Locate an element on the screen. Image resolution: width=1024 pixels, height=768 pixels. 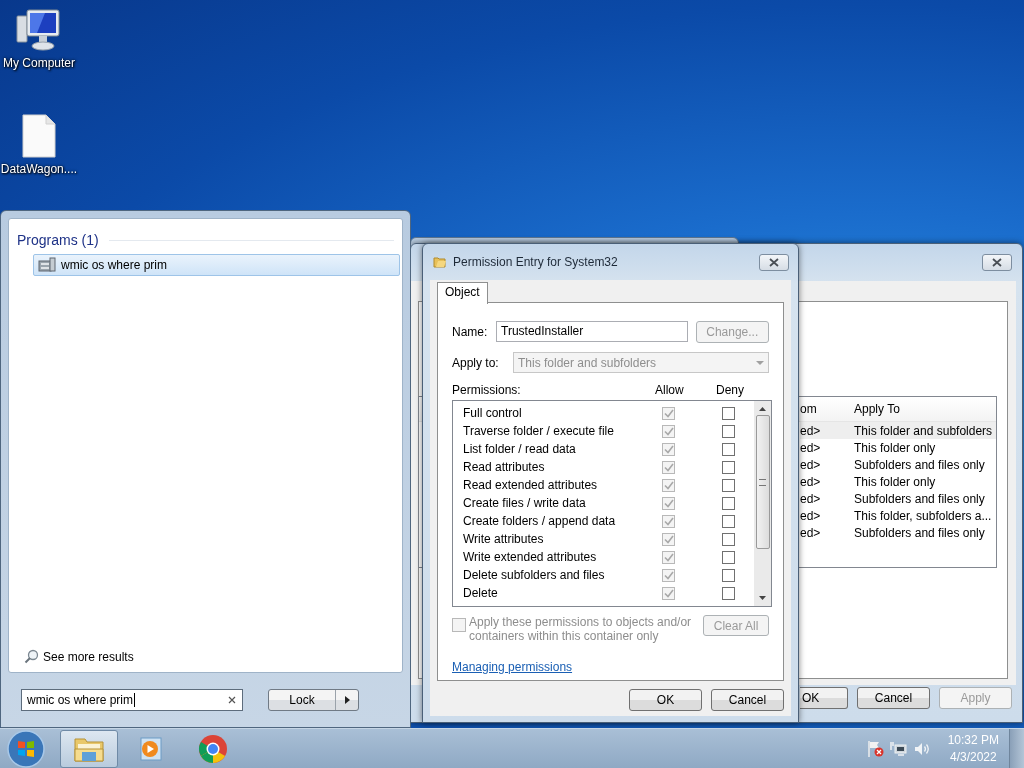
search-icon is located at coordinates (31, 657).